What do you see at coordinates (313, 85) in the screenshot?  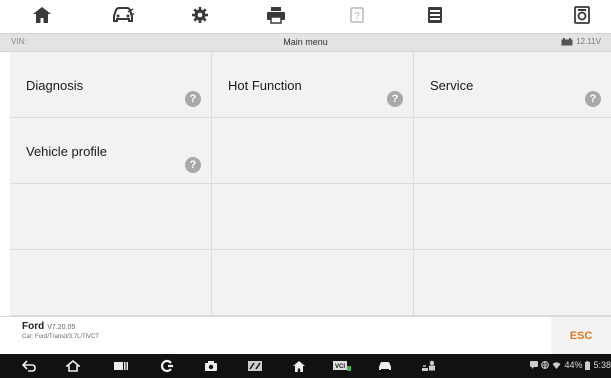 I see `menu-item-hot-function: Hot Function ?` at bounding box center [313, 85].